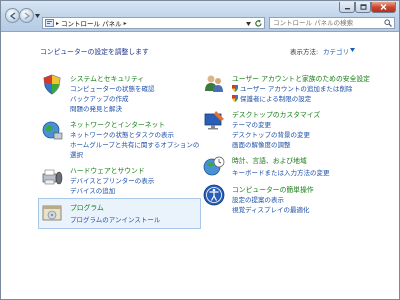  I want to click on link-adjust-screen-resolution: 画面の解像度の調整, so click(261, 144).